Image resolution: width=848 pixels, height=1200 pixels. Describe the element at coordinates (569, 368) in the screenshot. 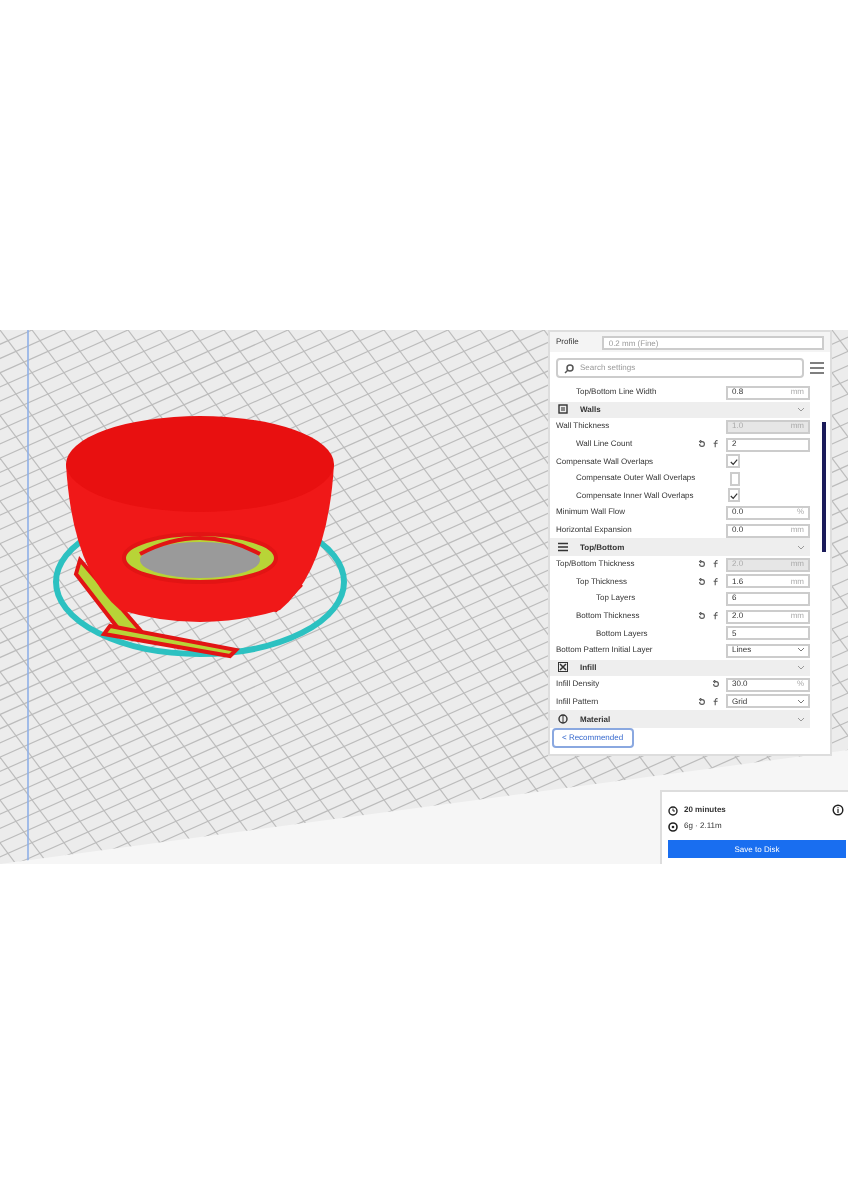

I see `search-icon` at that location.